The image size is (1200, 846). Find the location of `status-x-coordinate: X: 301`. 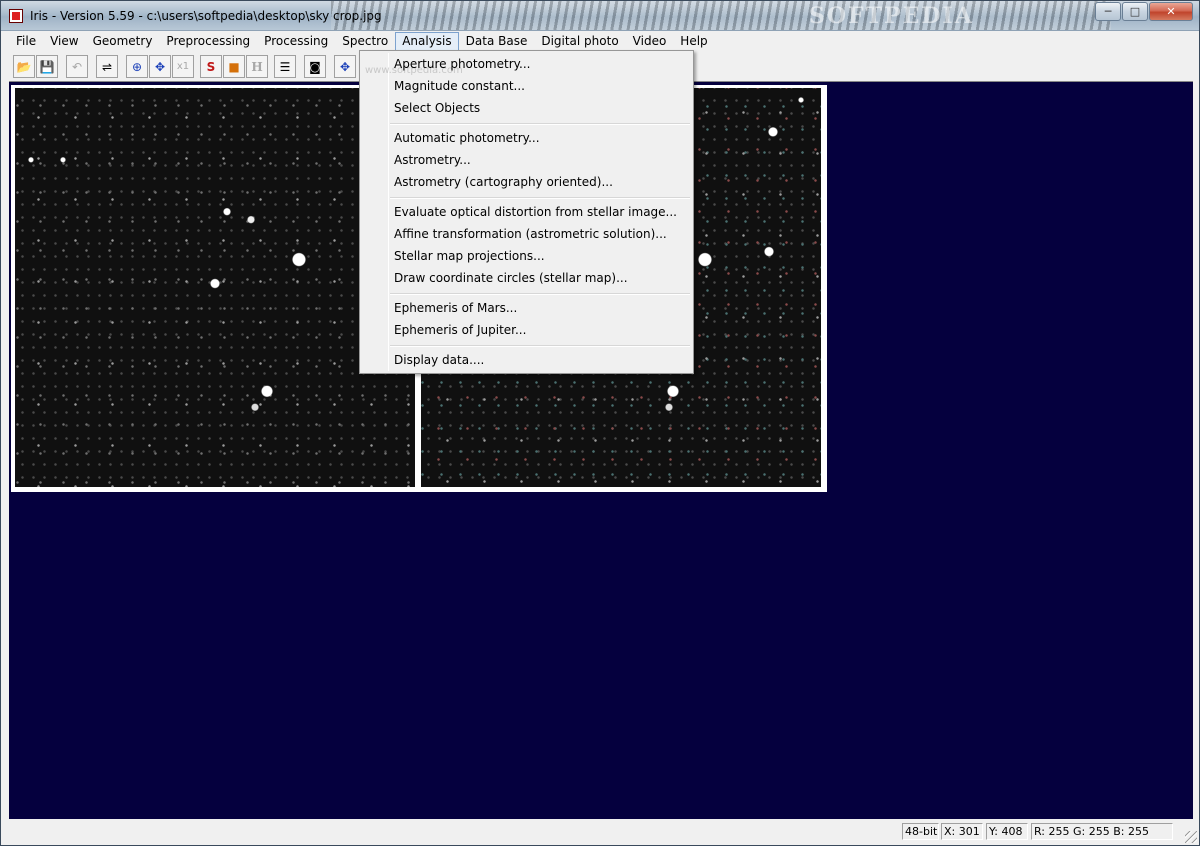

status-x-coordinate: X: 301 is located at coordinates (962, 831).